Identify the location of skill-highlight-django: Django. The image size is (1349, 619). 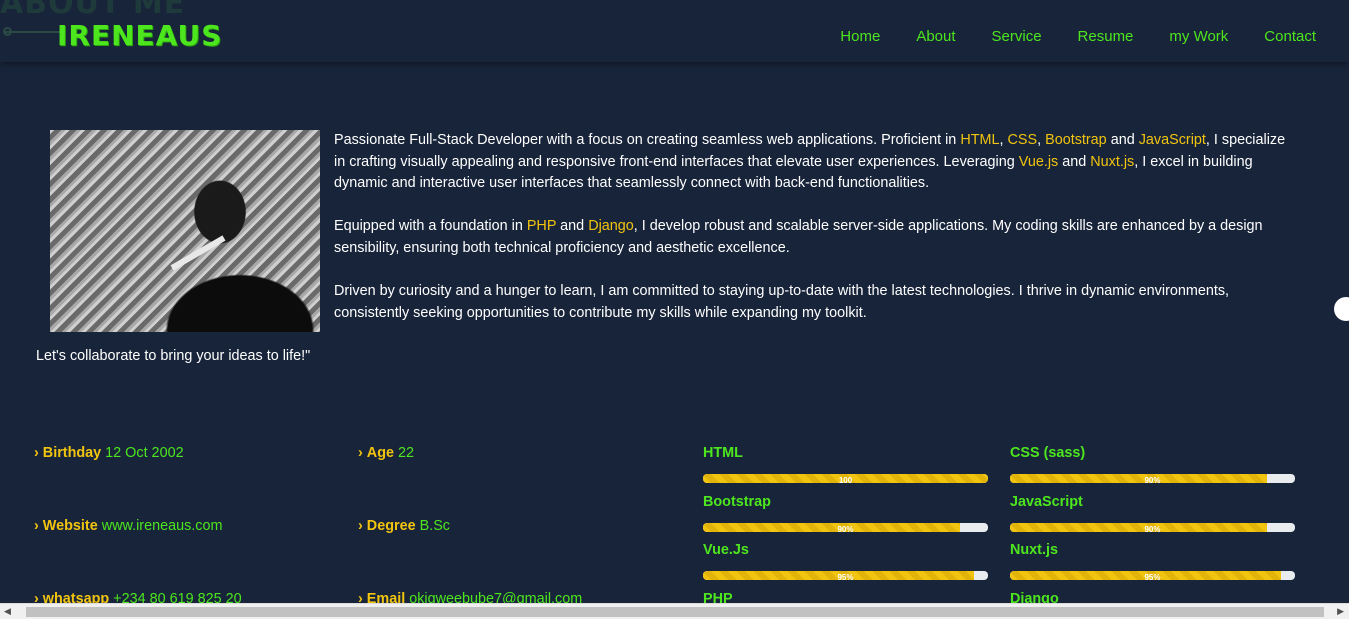
(611, 226).